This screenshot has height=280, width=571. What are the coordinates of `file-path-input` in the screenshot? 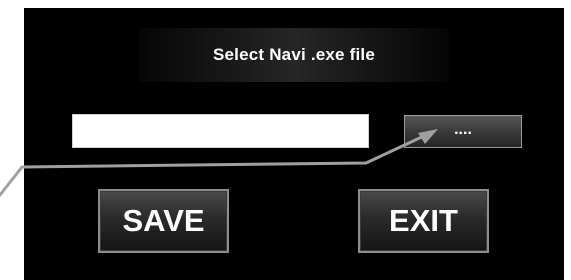 It's located at (220, 131).